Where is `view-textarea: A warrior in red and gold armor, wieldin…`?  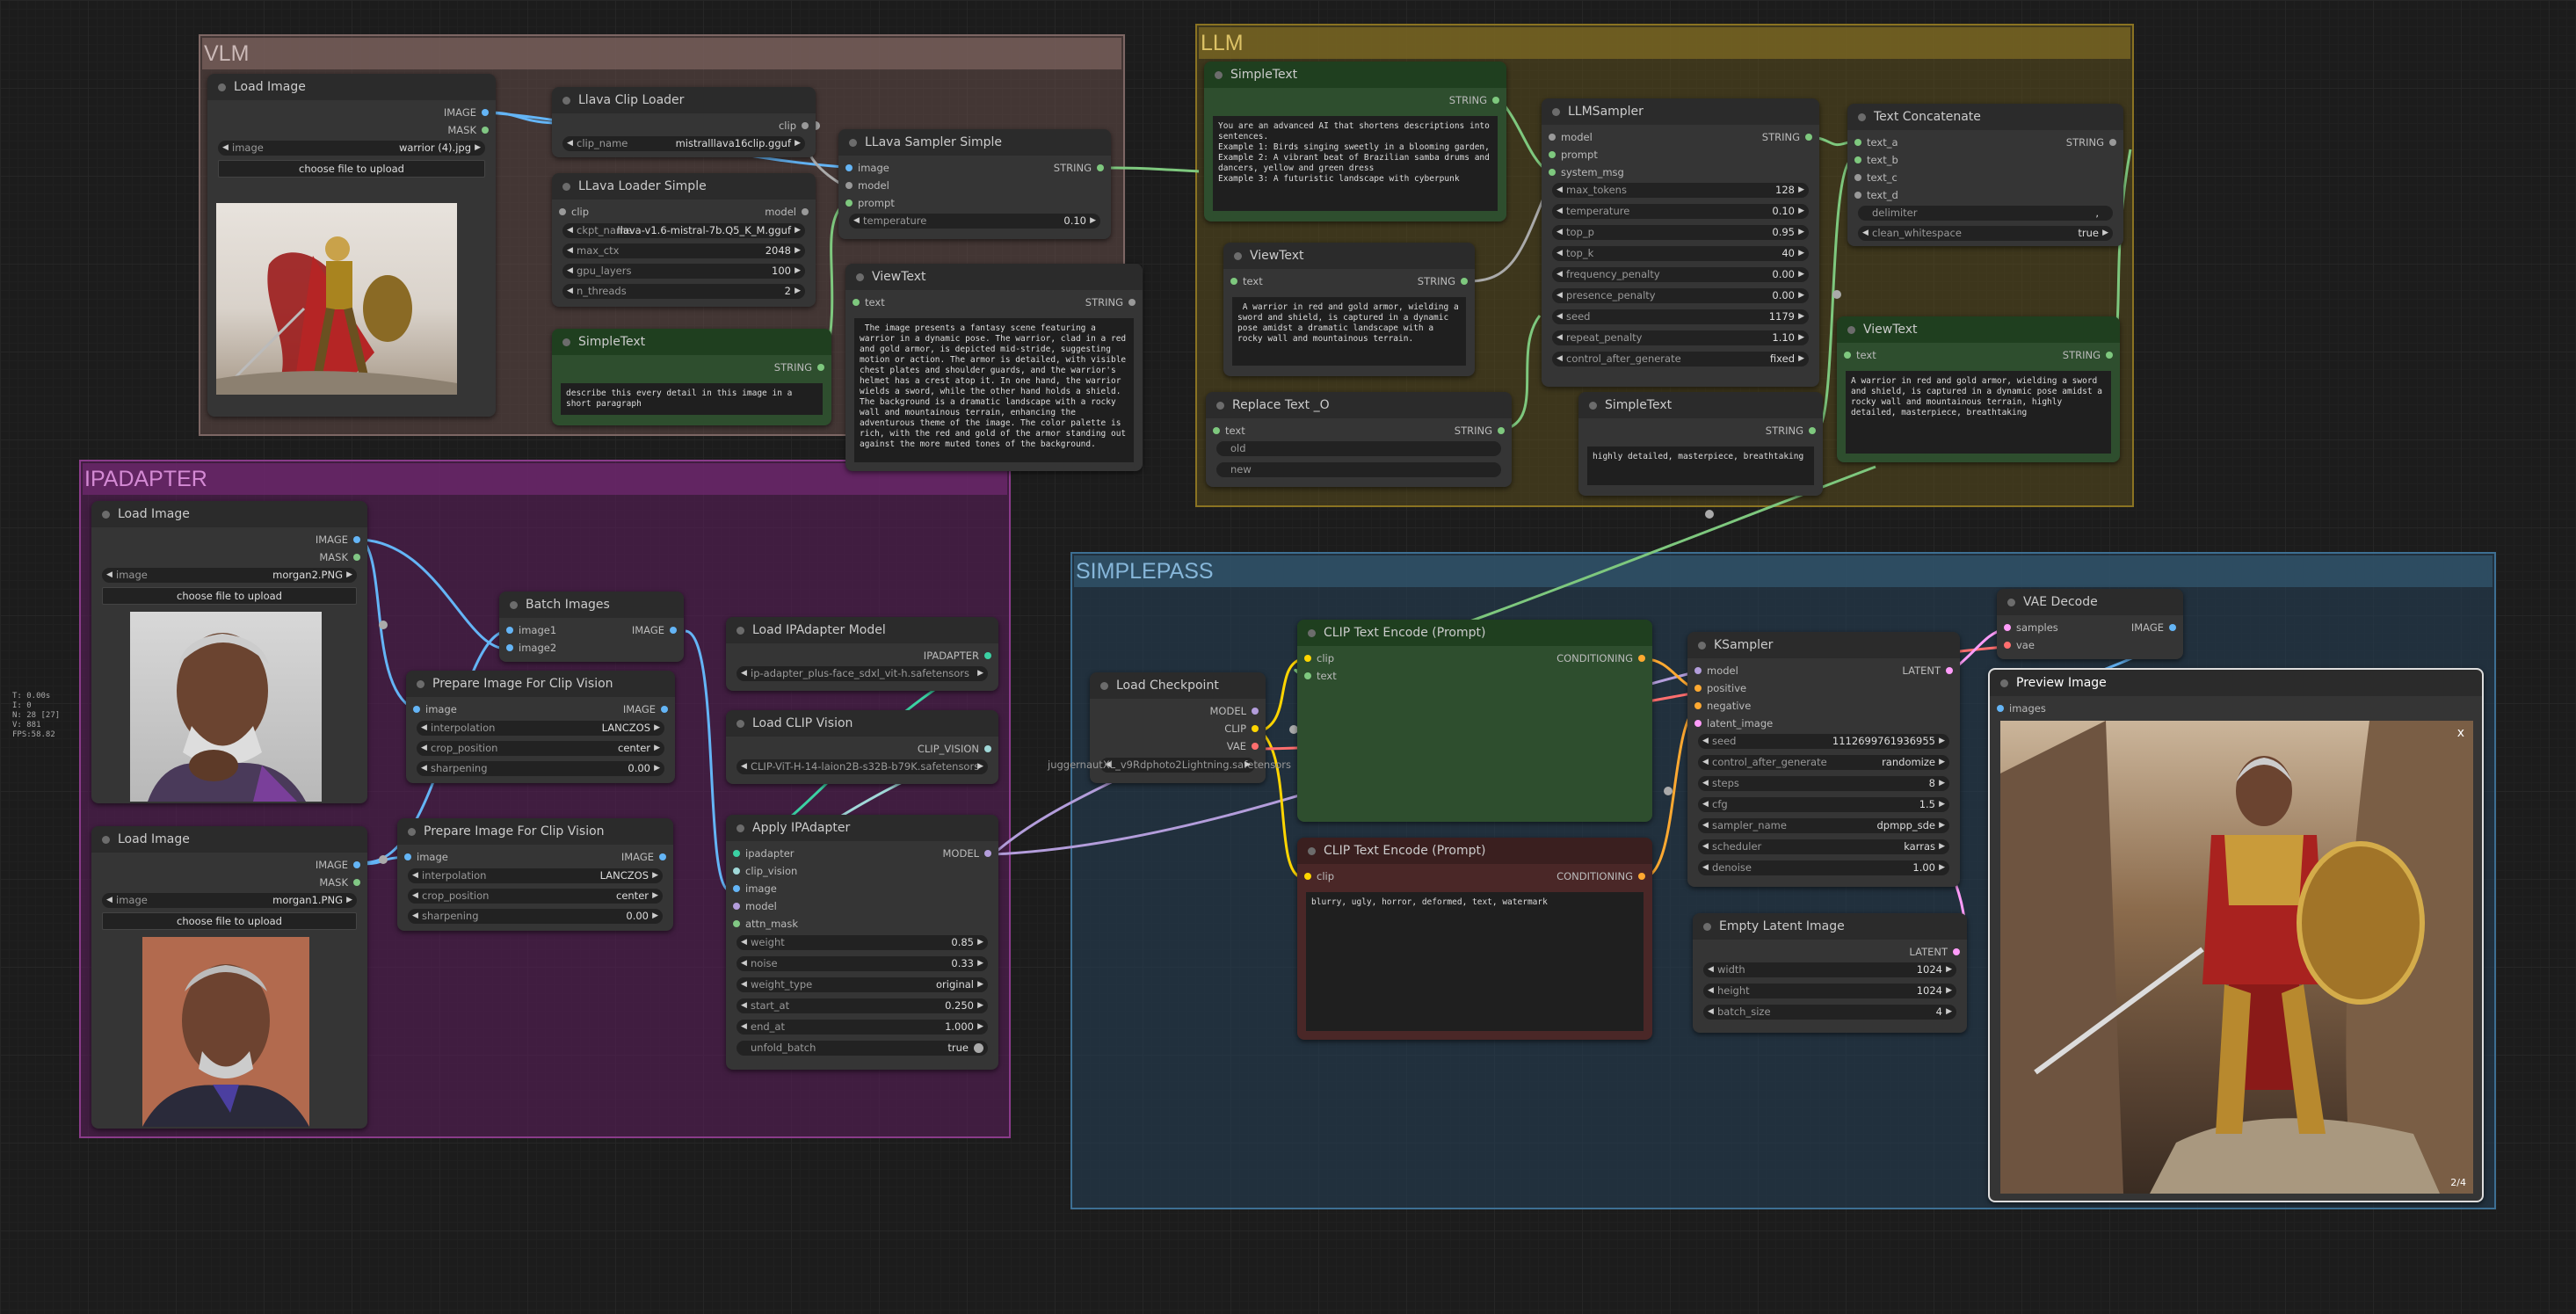
view-textarea: A warrior in red and gold armor, wieldin… is located at coordinates (1349, 331).